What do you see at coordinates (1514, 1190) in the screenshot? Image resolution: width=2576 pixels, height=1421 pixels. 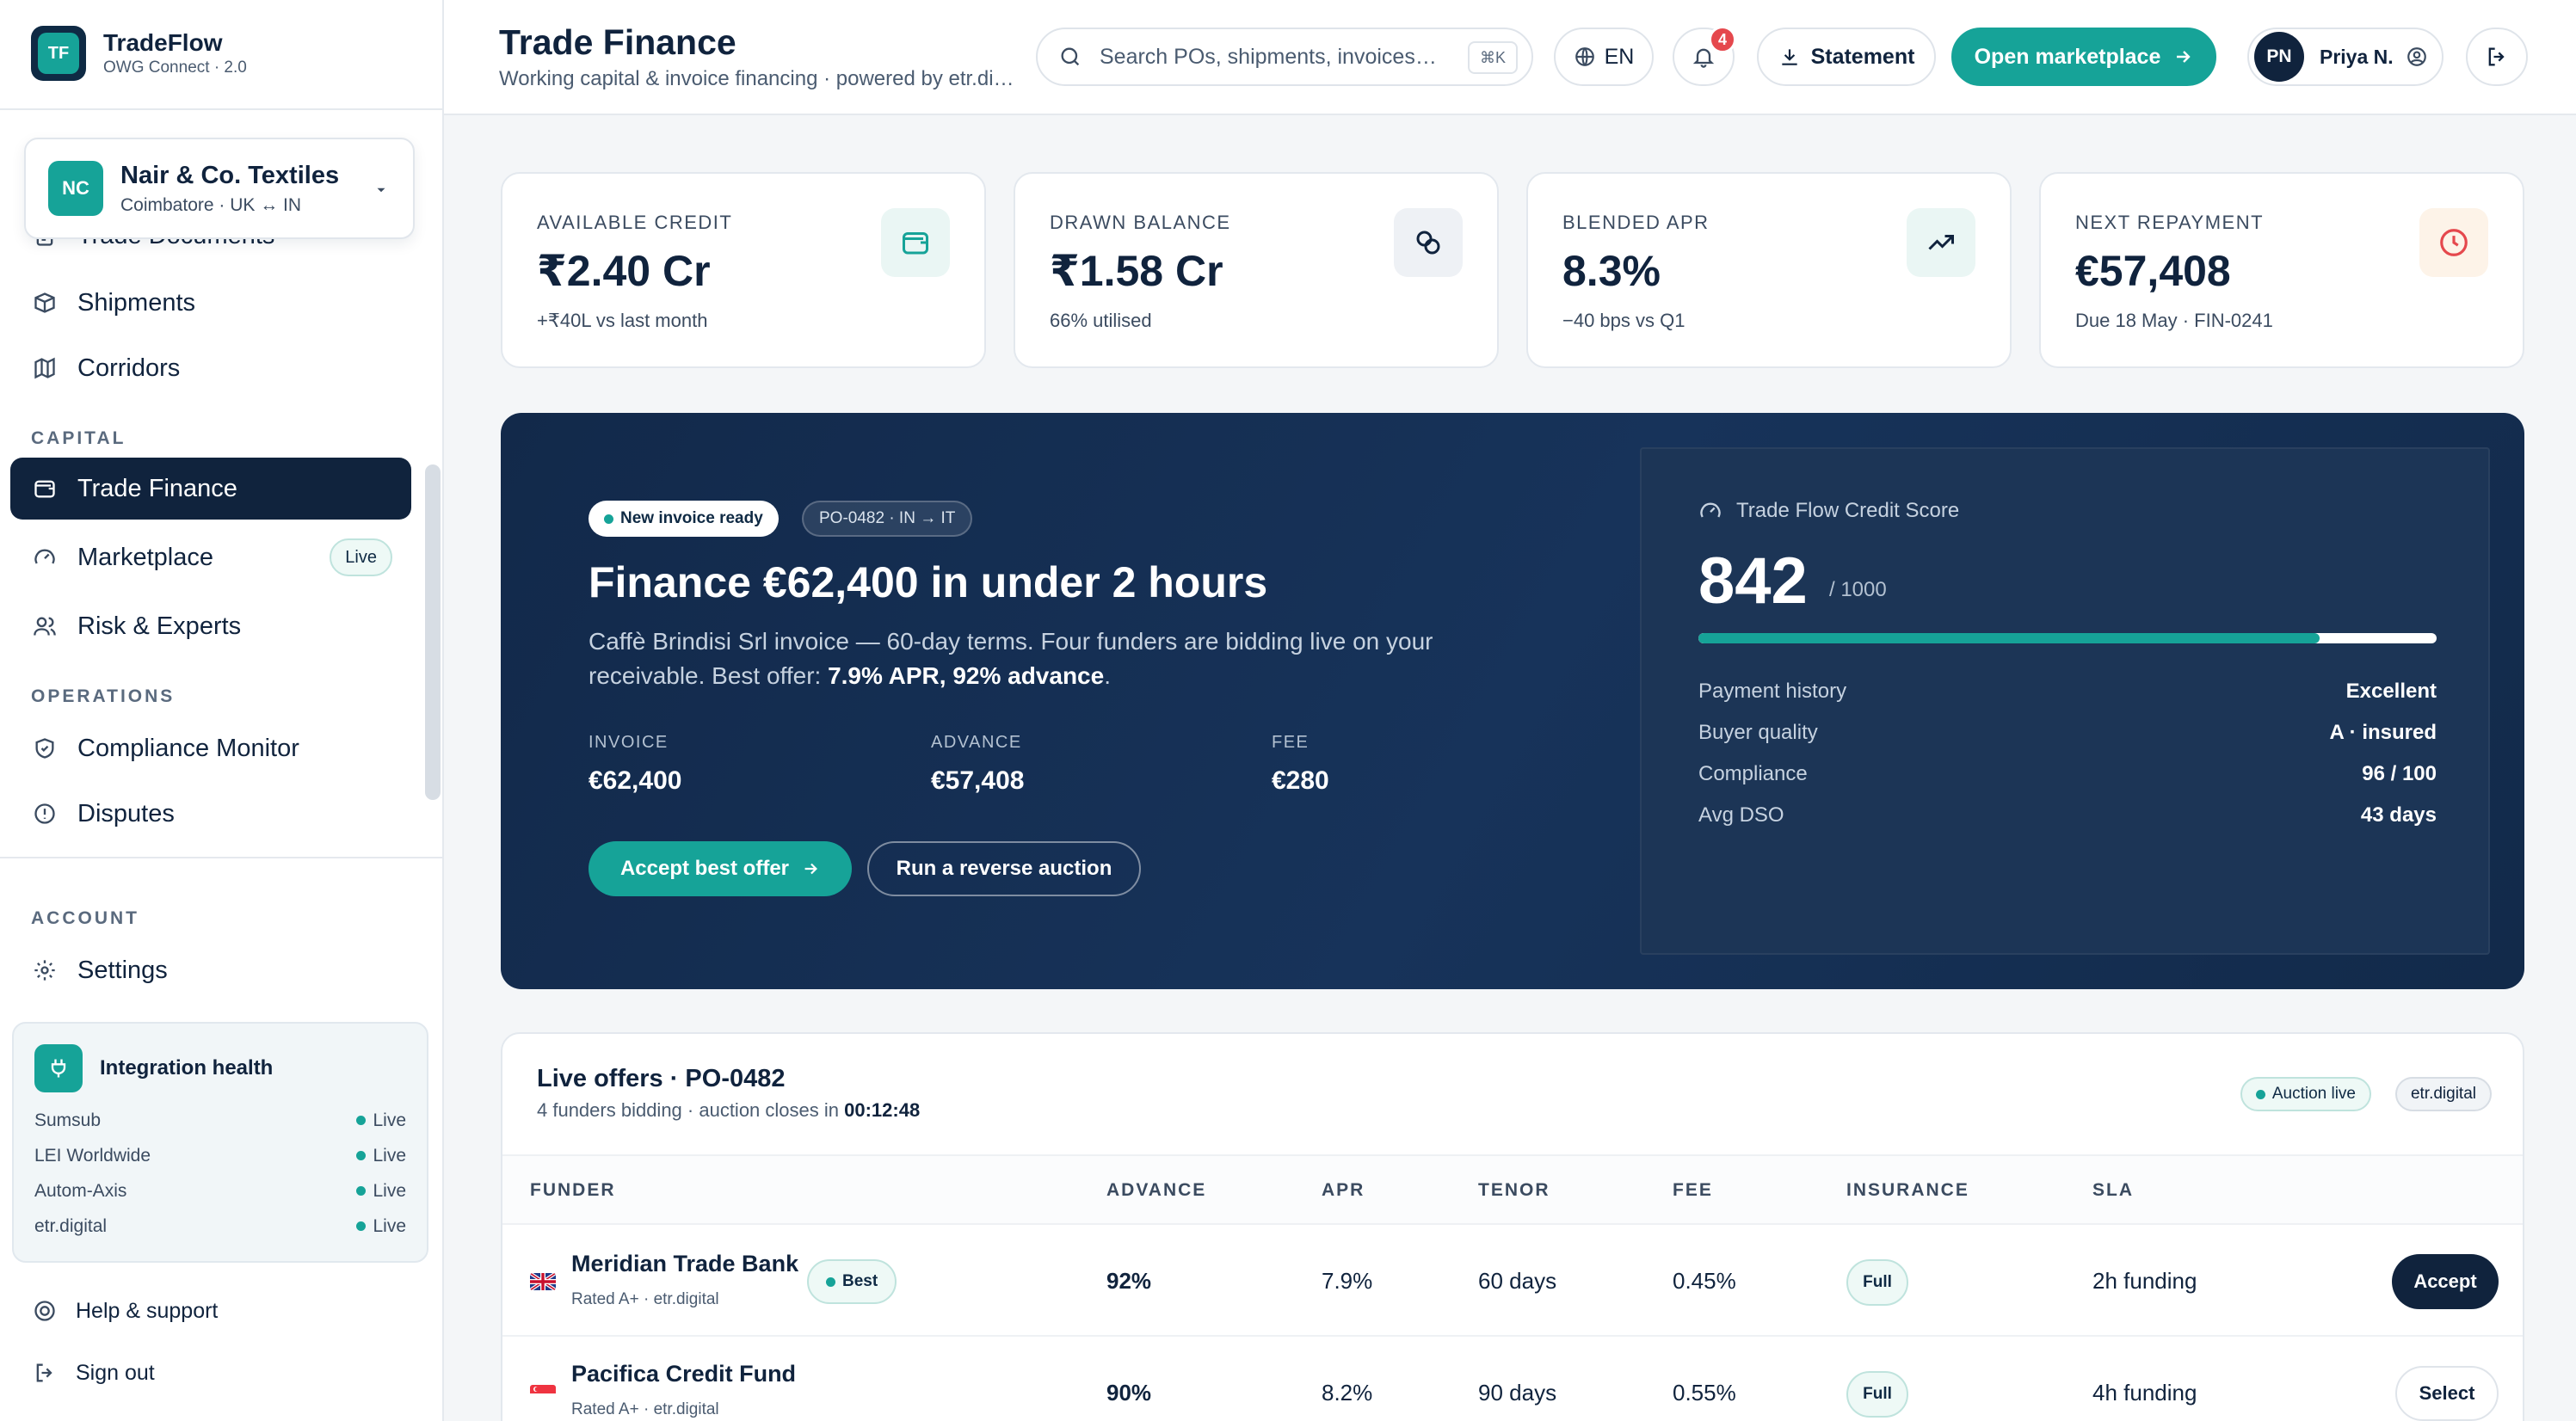 I see `column-header-tenor: TENOR` at bounding box center [1514, 1190].